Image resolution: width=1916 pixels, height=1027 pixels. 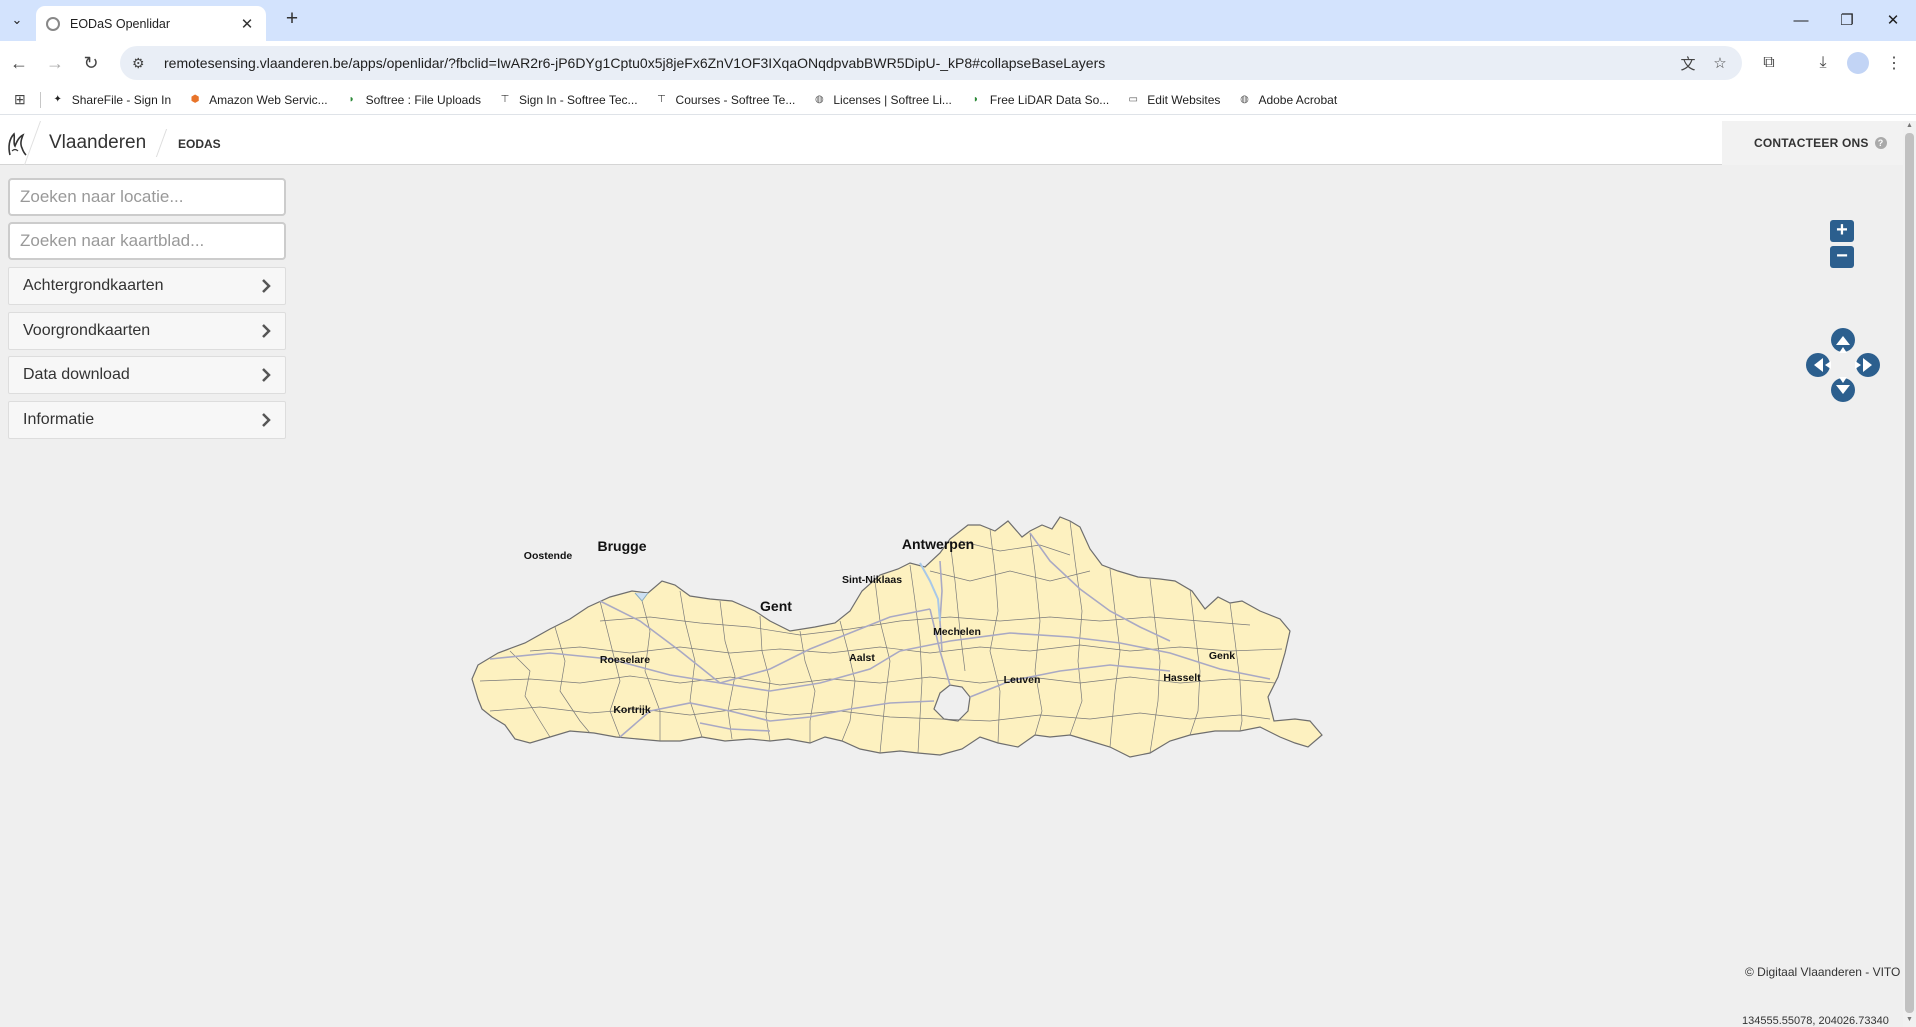 I want to click on bookmark-item: ▭ Edit Websites, so click(x=1173, y=99).